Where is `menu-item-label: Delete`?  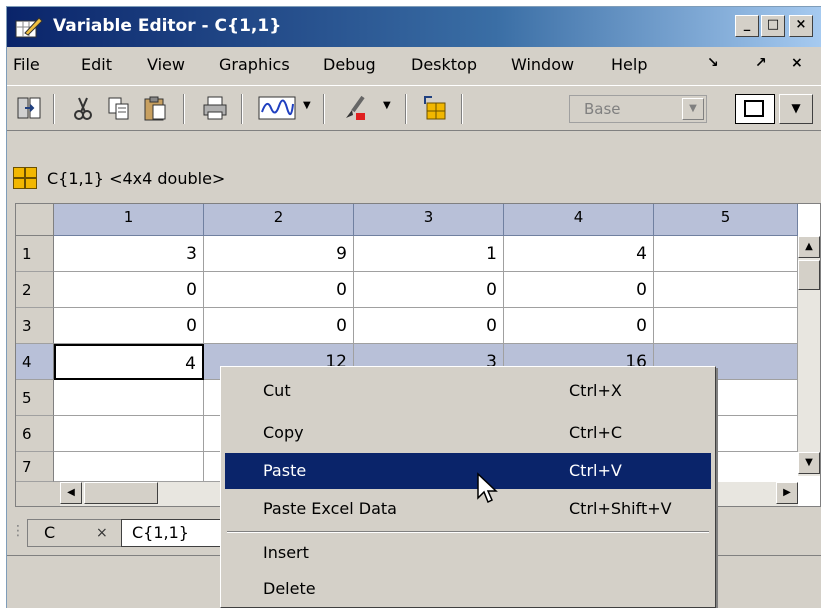 menu-item-label: Delete is located at coordinates (289, 588).